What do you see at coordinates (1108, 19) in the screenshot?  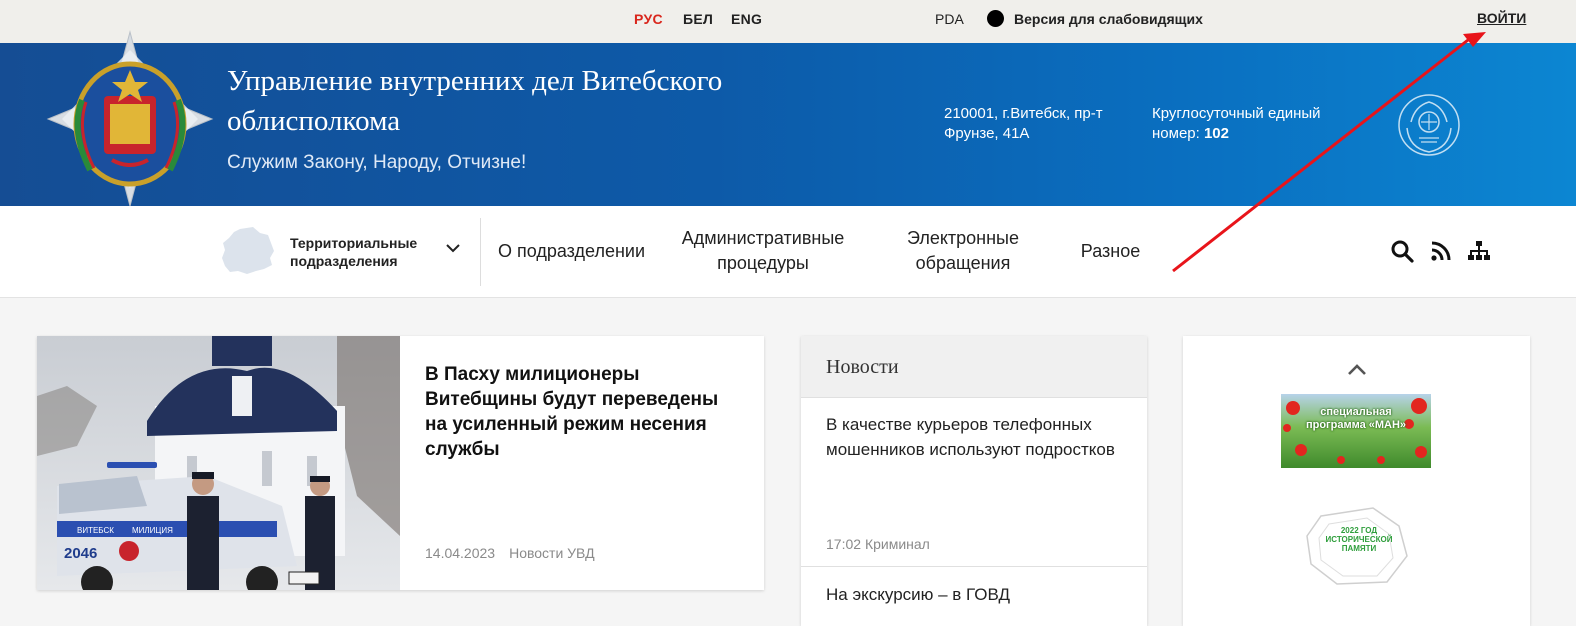 I see `low-vision-link: Версия для слабовидящих` at bounding box center [1108, 19].